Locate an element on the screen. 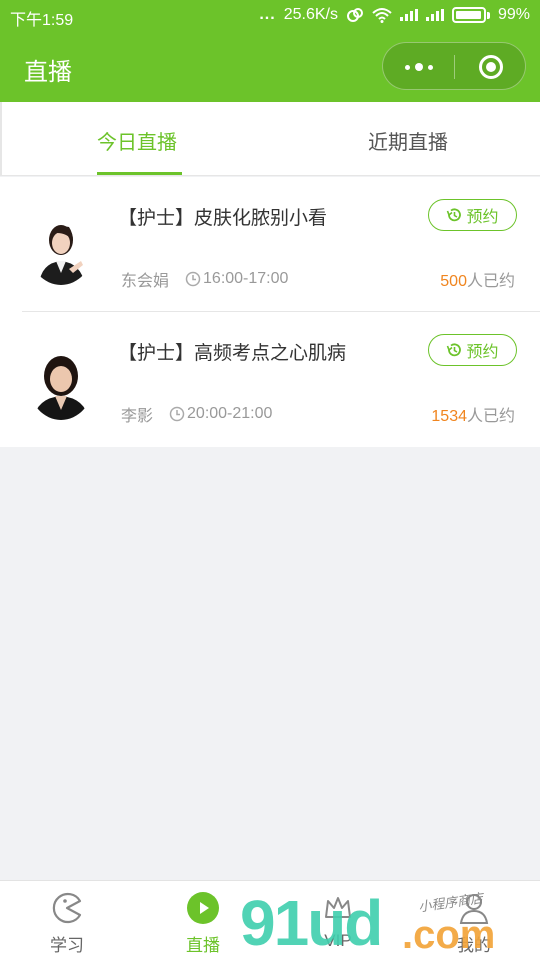 This screenshot has width=540, height=960. course-meta: 李影 20:00-21:00 is located at coordinates (196, 414).